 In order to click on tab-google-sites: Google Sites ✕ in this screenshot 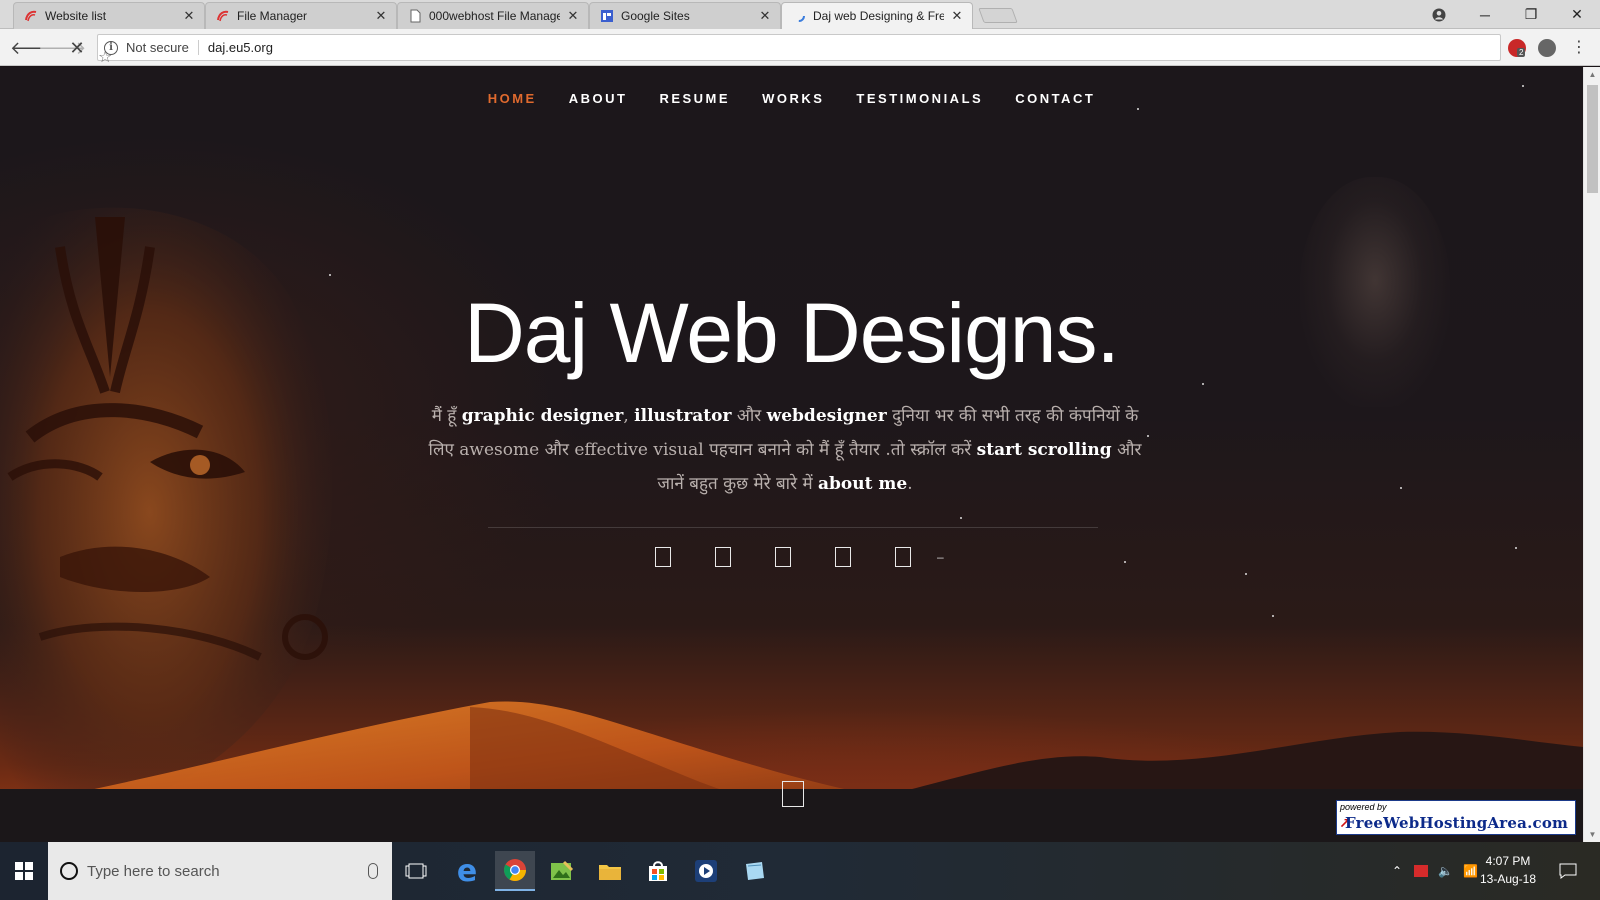, I will do `click(685, 15)`.